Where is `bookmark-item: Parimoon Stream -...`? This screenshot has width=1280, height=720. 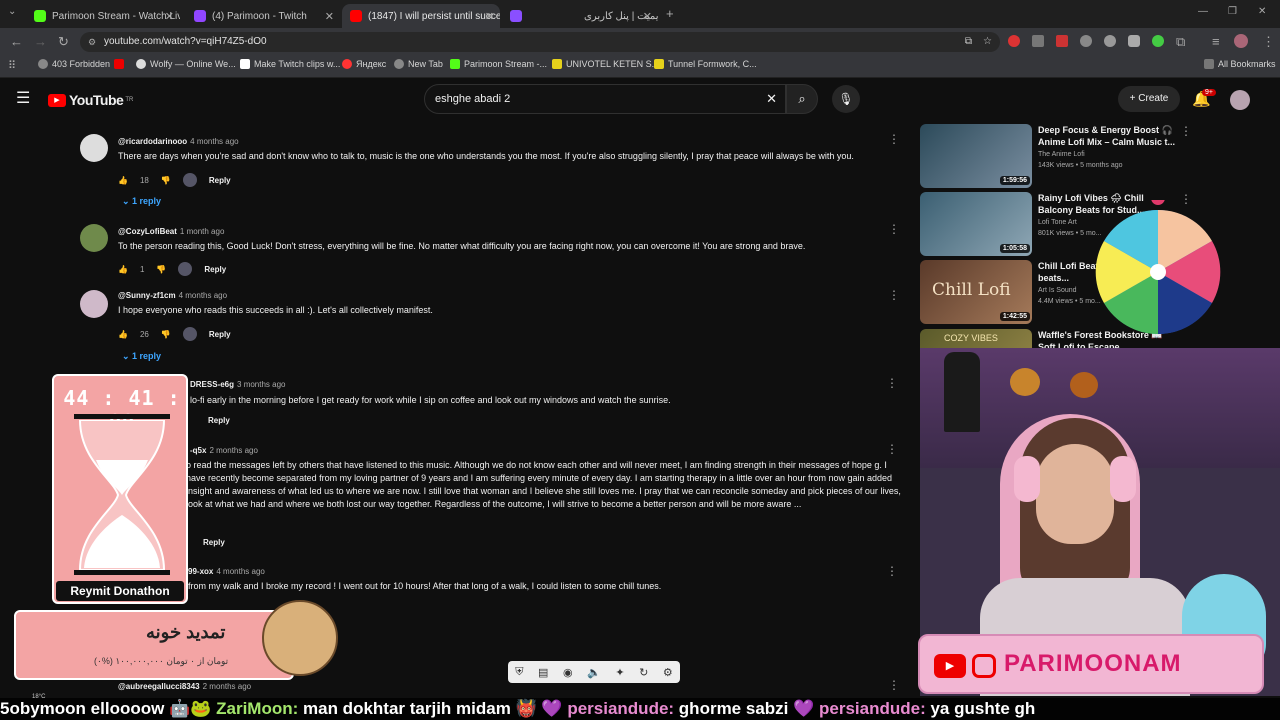 bookmark-item: Parimoon Stream -... is located at coordinates (498, 64).